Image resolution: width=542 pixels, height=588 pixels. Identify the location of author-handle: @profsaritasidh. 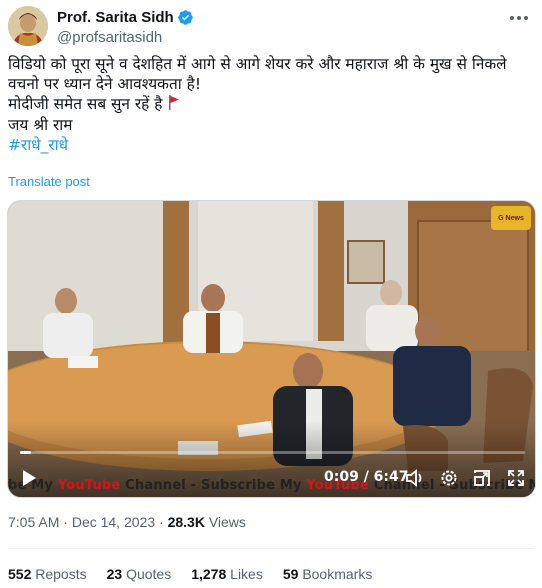
(109, 37).